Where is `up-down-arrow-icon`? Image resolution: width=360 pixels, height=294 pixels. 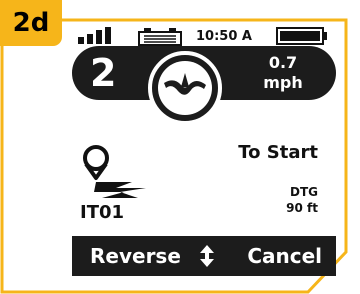 up-down-arrow-icon is located at coordinates (207, 256).